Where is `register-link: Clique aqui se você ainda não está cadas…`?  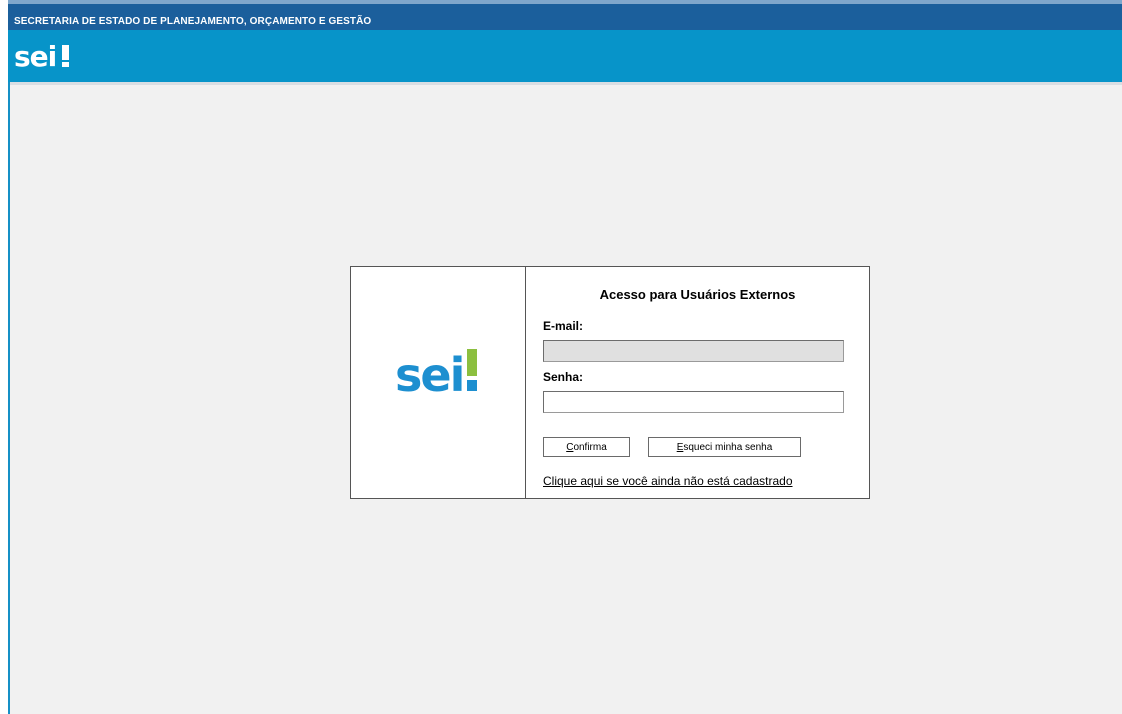
register-link: Clique aqui se você ainda não está cadas… is located at coordinates (668, 481).